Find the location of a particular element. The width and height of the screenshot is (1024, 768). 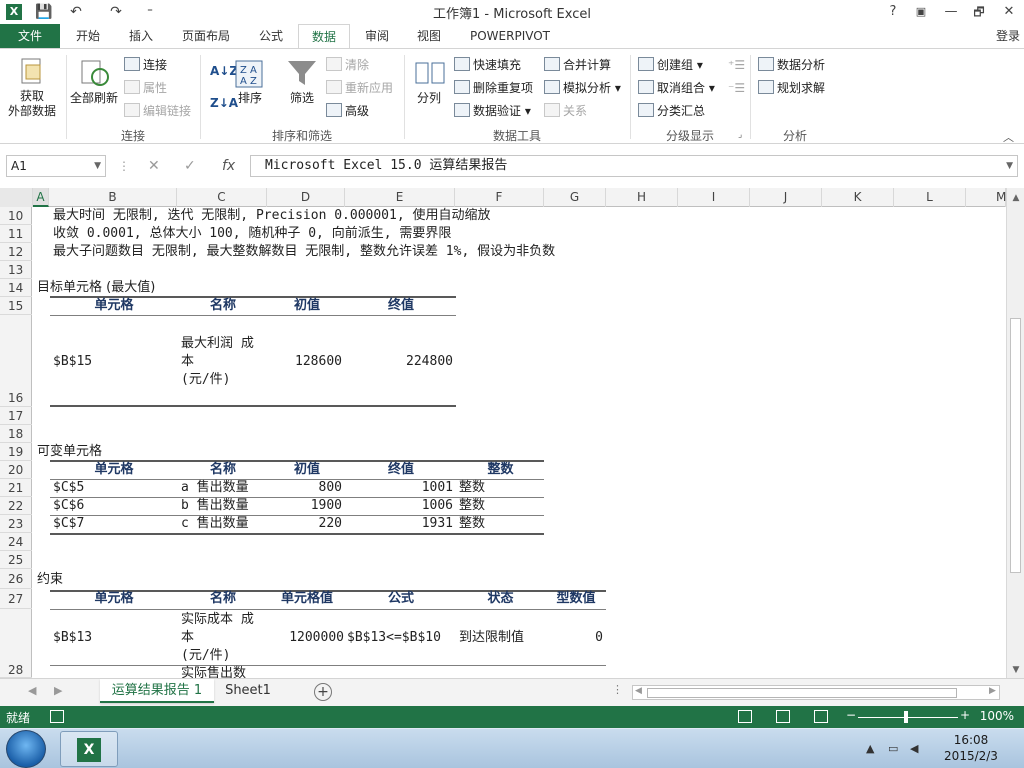

tab-view: 视图 is located at coordinates (429, 36).